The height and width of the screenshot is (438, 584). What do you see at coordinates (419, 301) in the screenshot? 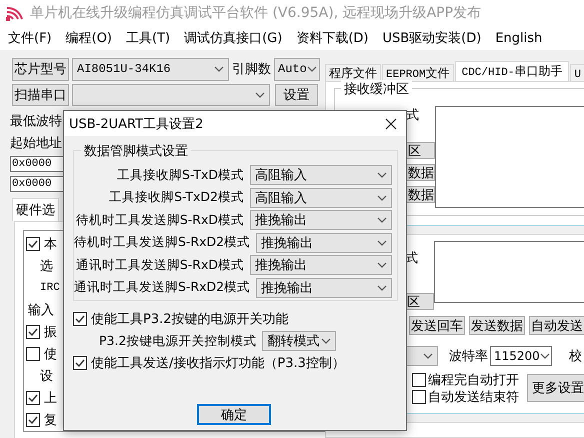
I see `clear-button: 区` at bounding box center [419, 301].